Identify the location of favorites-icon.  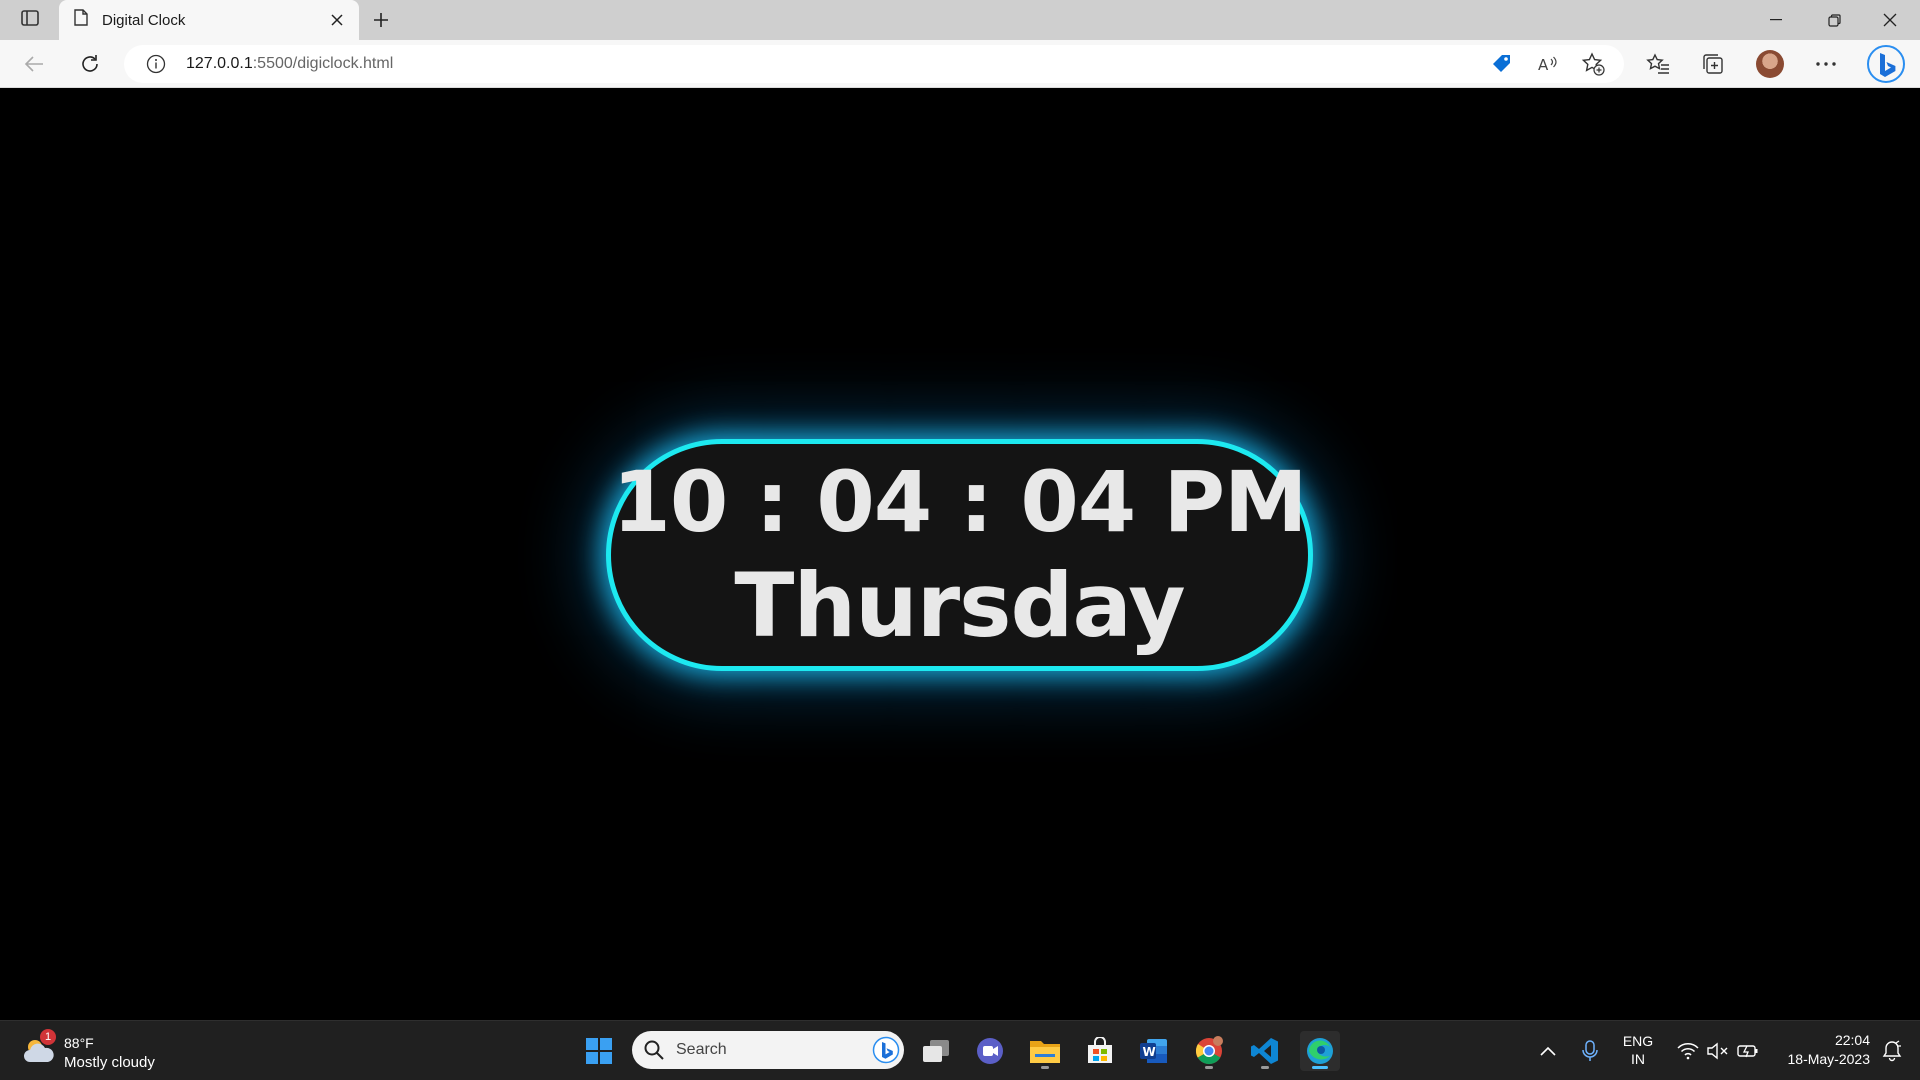
(1657, 63).